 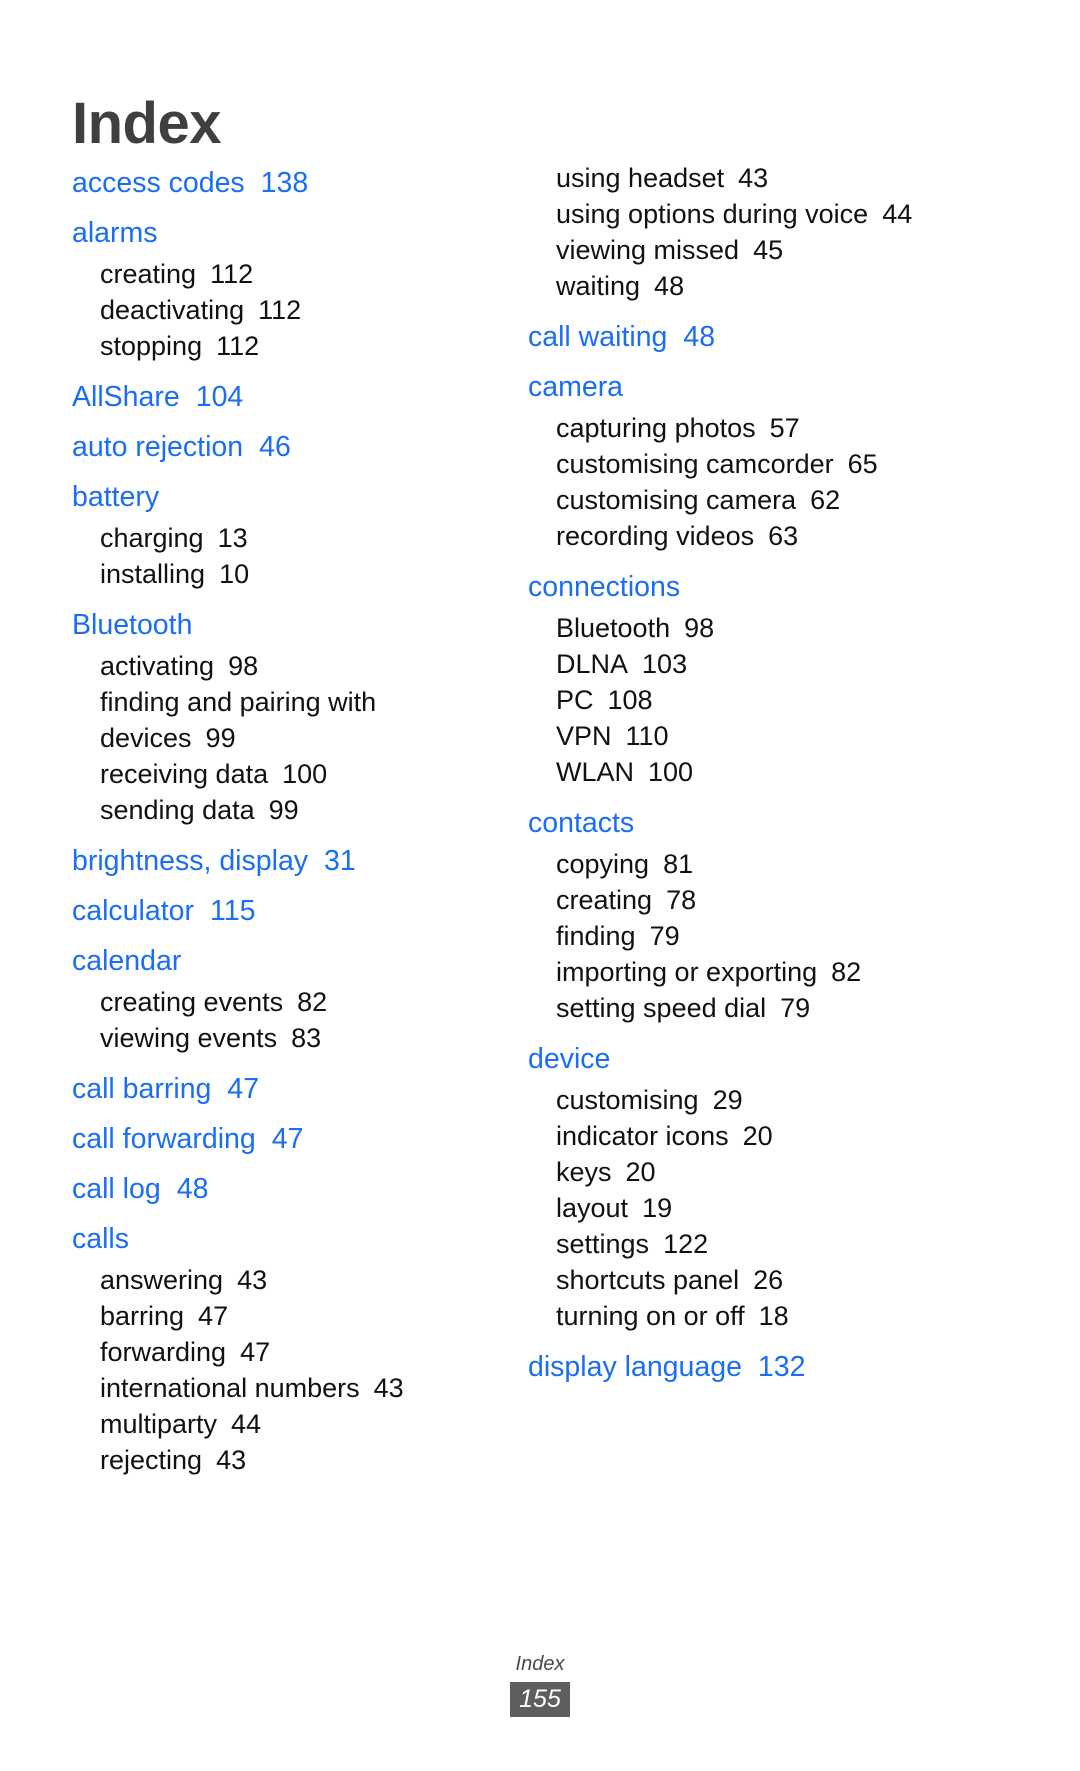 I want to click on index-subentry: PC 108, so click(x=784, y=700).